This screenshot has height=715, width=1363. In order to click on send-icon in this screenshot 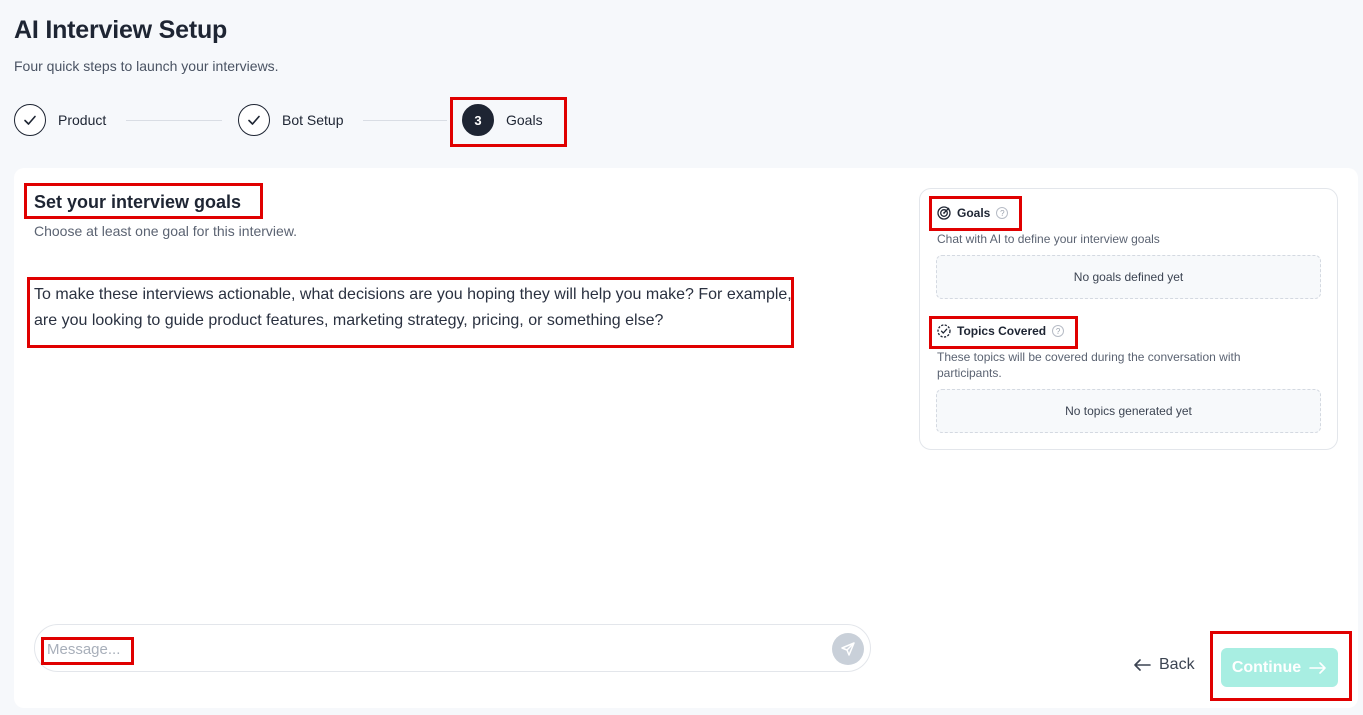, I will do `click(848, 649)`.